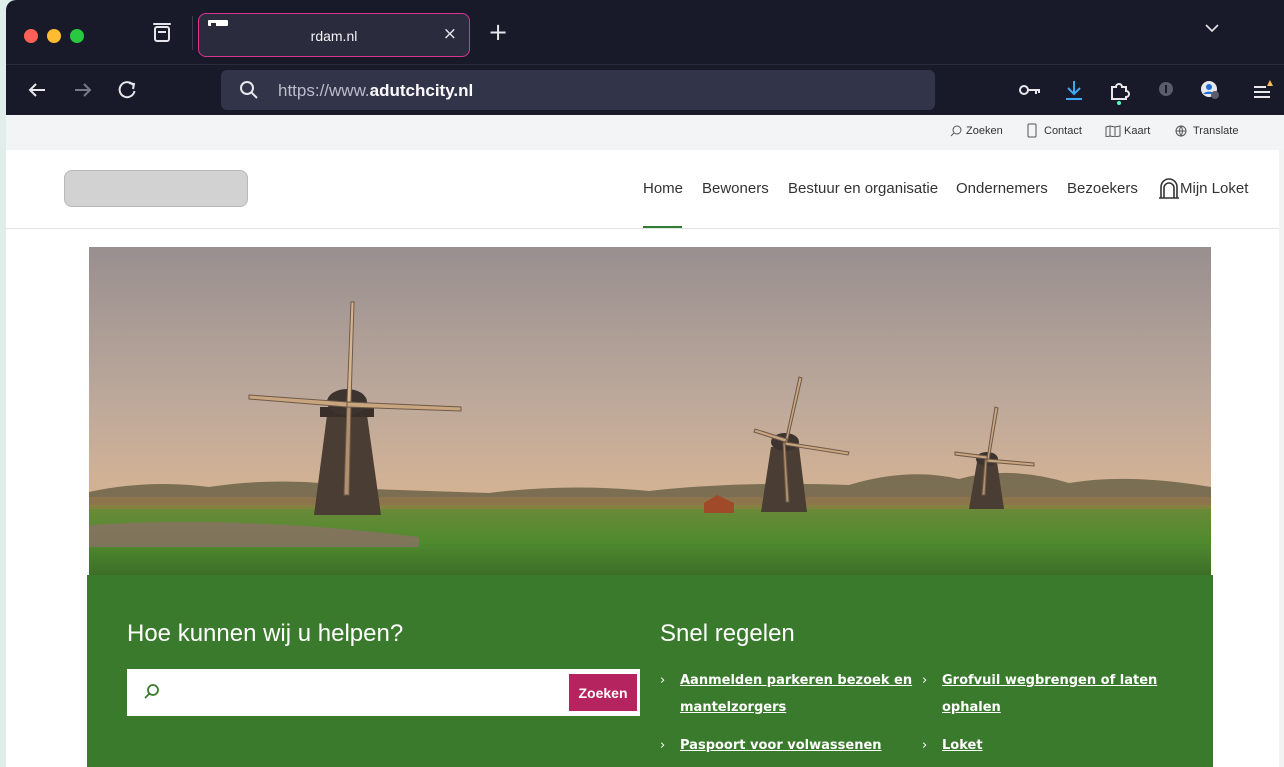 The height and width of the screenshot is (767, 1284). What do you see at coordinates (962, 745) in the screenshot?
I see `quick-link-label: Loket` at bounding box center [962, 745].